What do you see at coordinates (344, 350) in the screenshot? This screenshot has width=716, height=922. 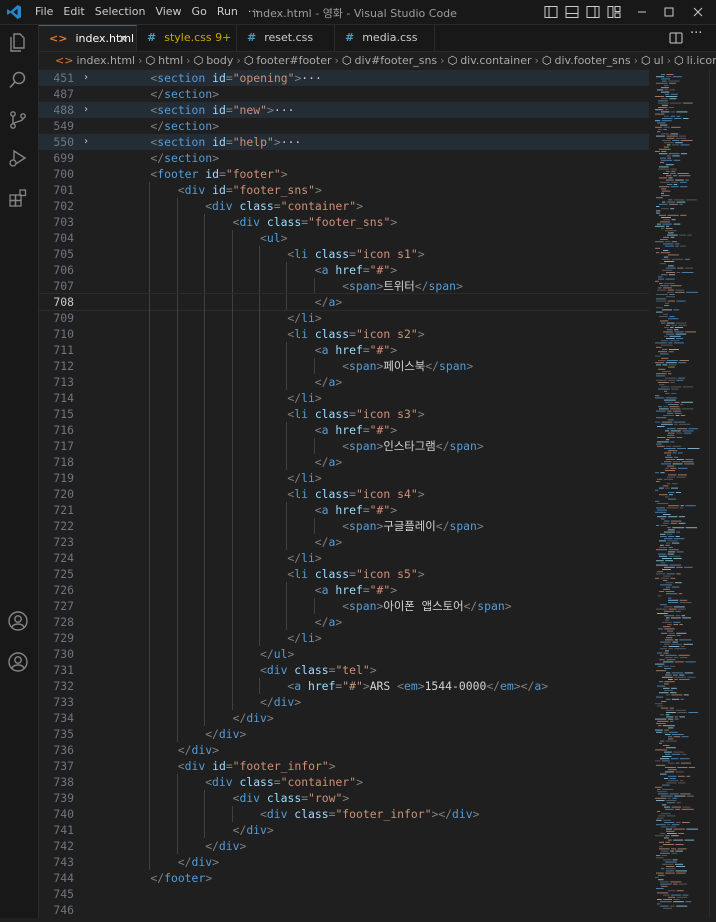 I see `code-line: 711 <a href="#">` at bounding box center [344, 350].